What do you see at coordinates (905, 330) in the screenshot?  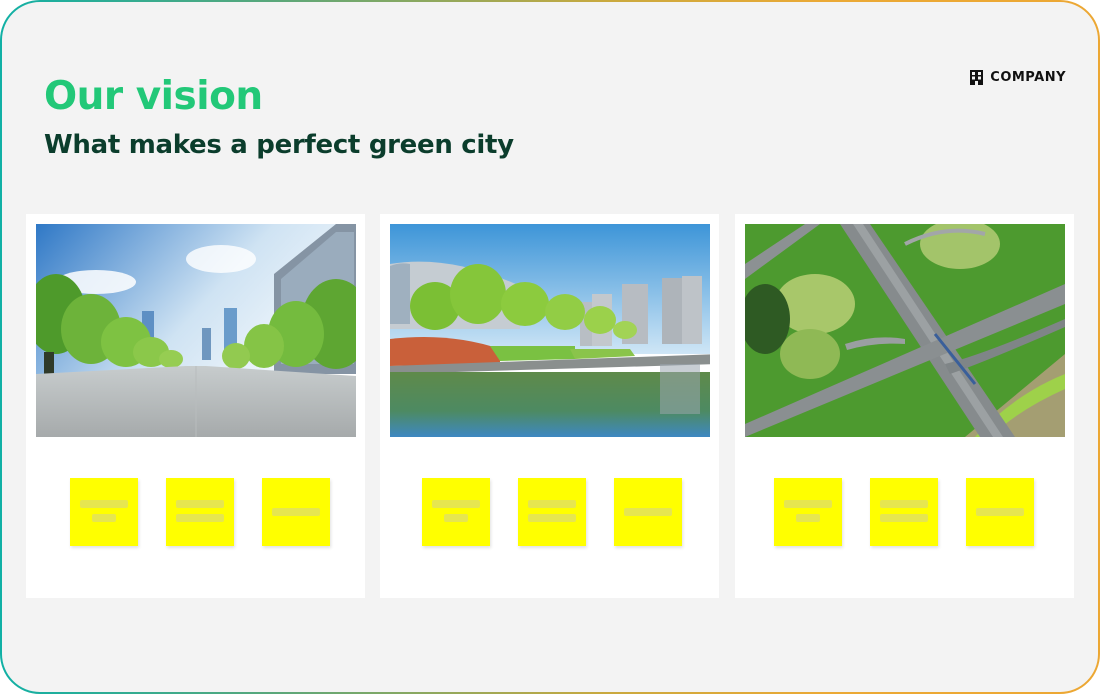 I see `aerial-highway-park-photo` at bounding box center [905, 330].